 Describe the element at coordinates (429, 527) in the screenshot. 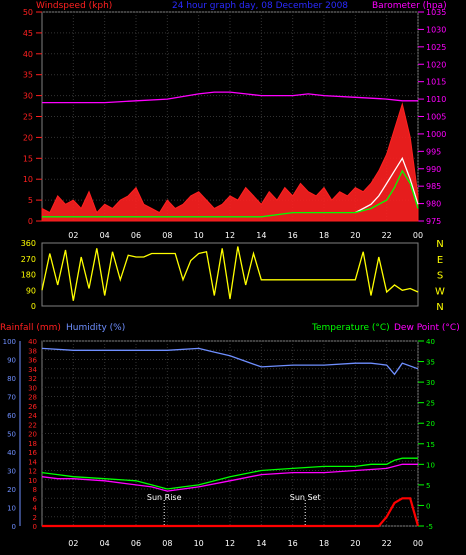

I see `temp-tick-label: -5` at that location.